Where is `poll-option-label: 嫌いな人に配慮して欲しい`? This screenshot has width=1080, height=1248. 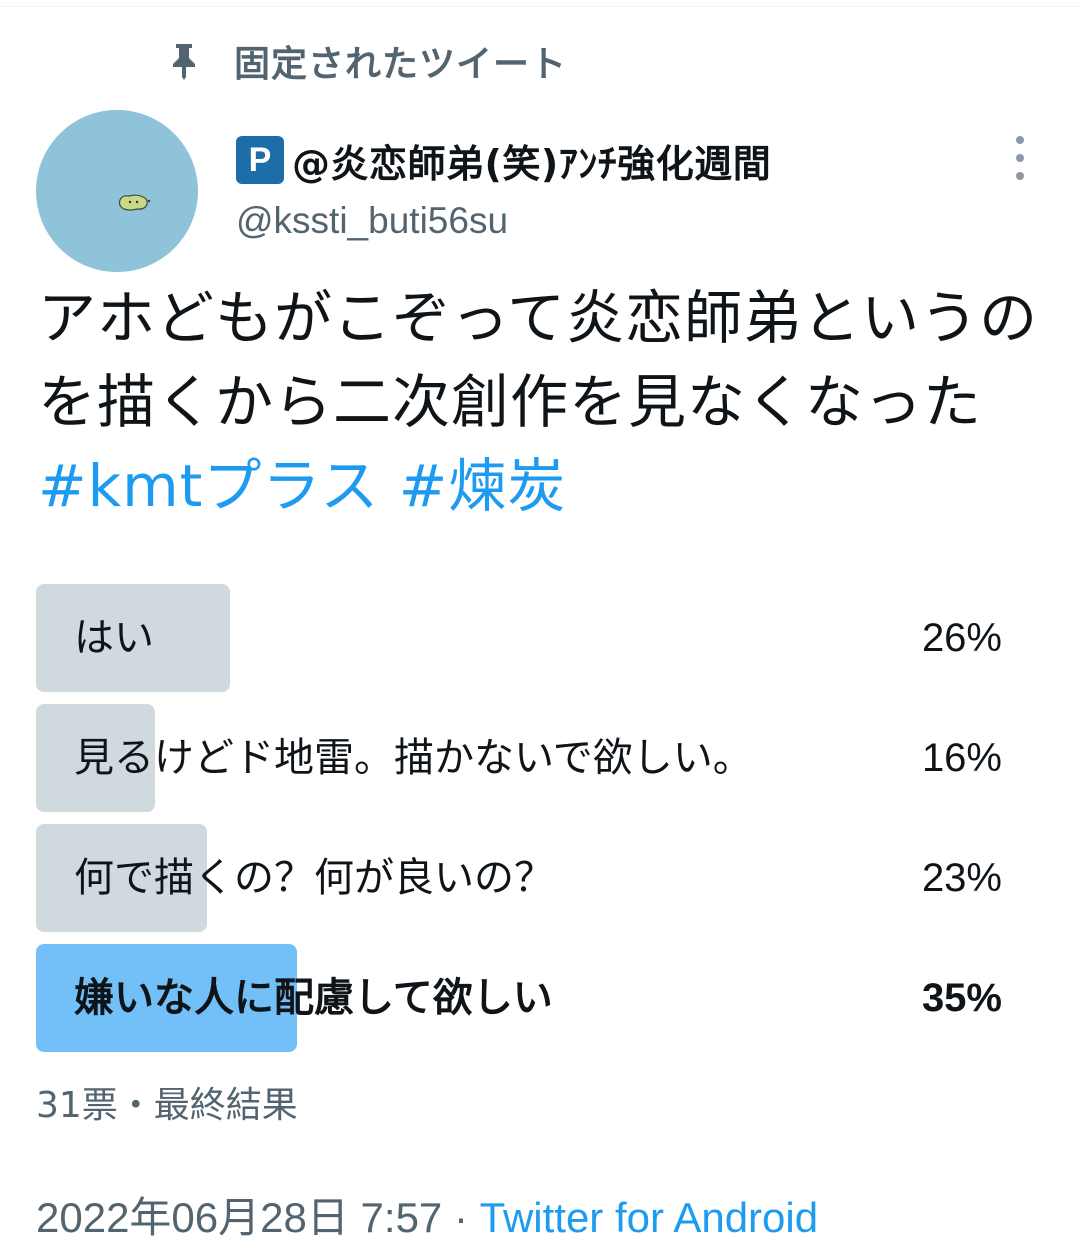 poll-option-label: 嫌いな人に配慮して欲しい is located at coordinates (313, 998).